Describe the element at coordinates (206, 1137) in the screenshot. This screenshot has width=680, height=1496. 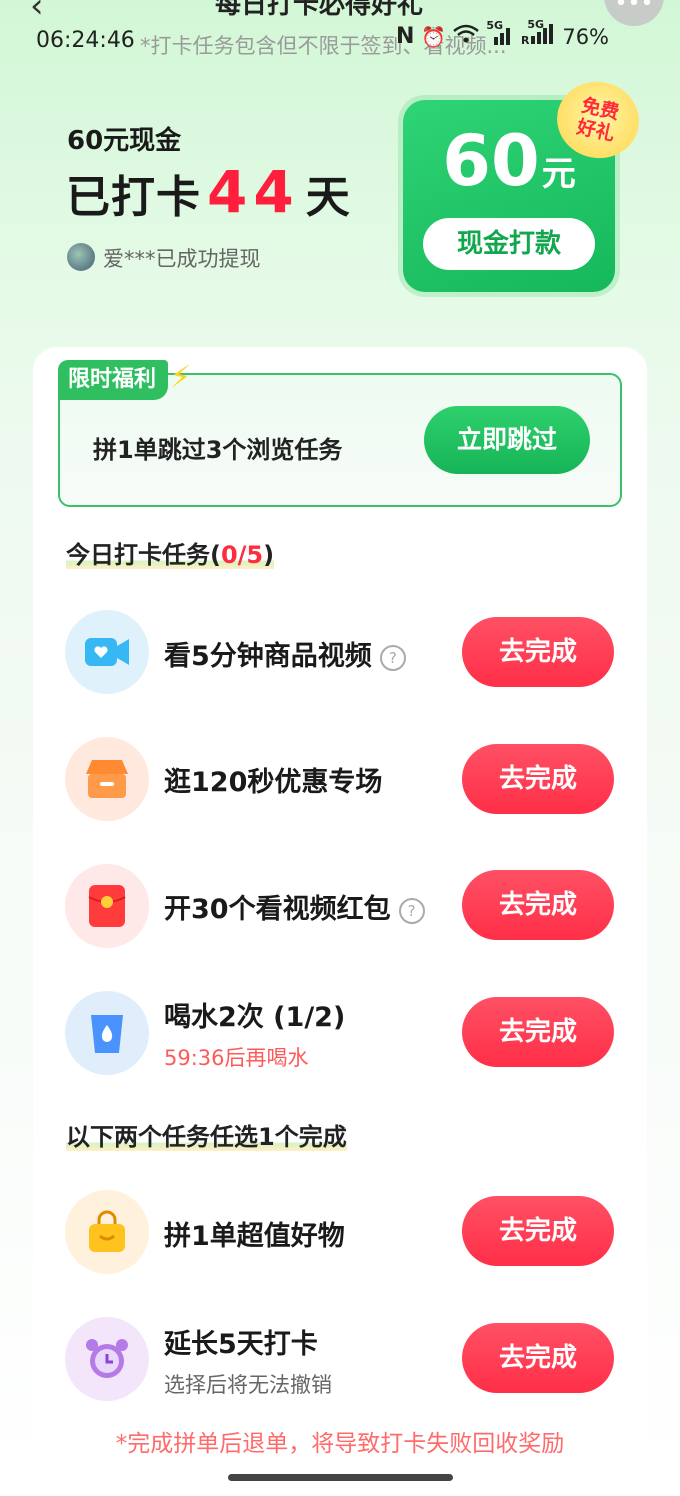
I see `choice-title: 以下两个任务任选1个完成` at that location.